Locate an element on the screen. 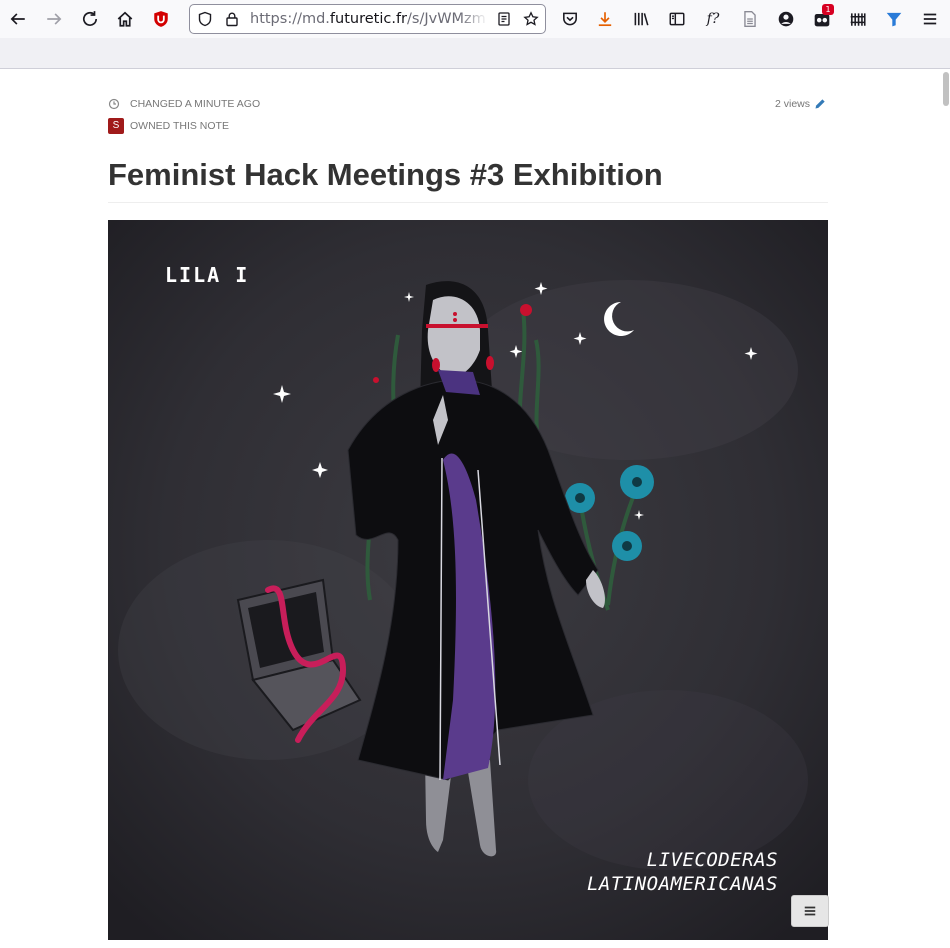 The height and width of the screenshot is (948, 950). url-fade is located at coordinates (474, 19).